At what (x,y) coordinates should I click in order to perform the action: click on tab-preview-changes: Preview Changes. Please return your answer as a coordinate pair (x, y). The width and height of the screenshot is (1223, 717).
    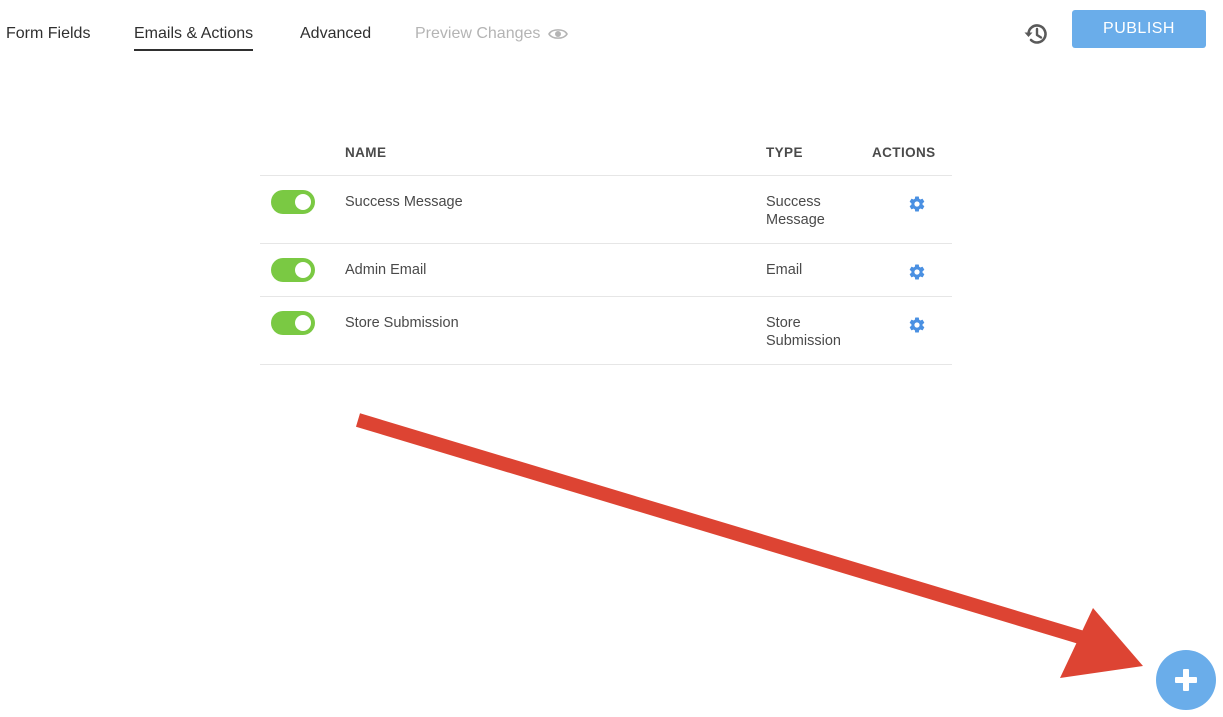
    Looking at the image, I should click on (492, 34).